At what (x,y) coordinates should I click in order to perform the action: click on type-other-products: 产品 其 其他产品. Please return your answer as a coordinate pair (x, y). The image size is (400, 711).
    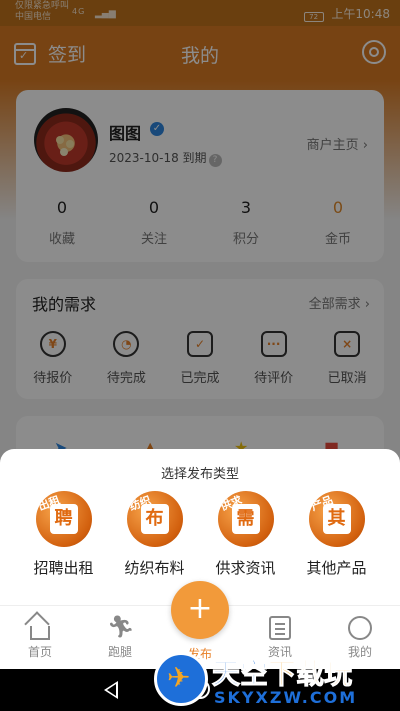
    Looking at the image, I should click on (336, 534).